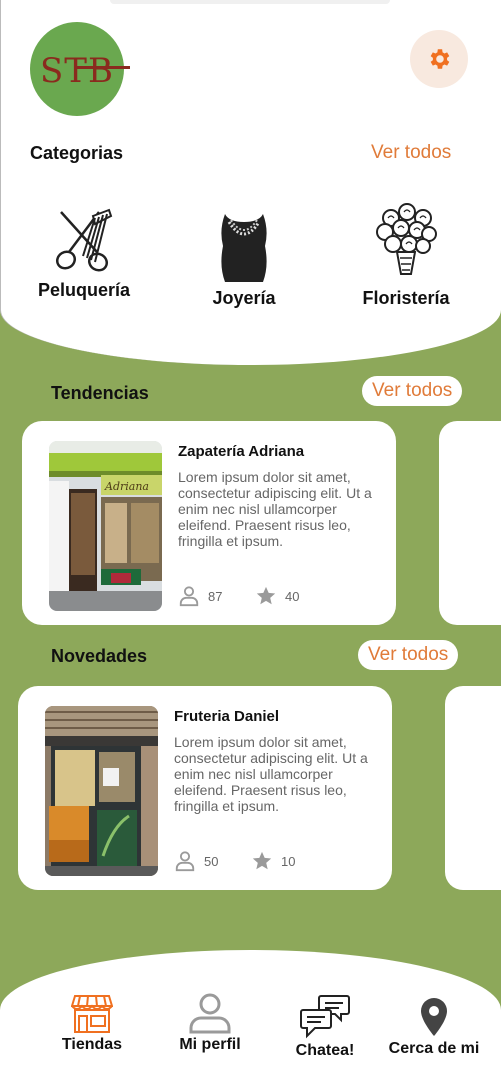  Describe the element at coordinates (84, 240) in the screenshot. I see `scissors-comb-icon` at that location.